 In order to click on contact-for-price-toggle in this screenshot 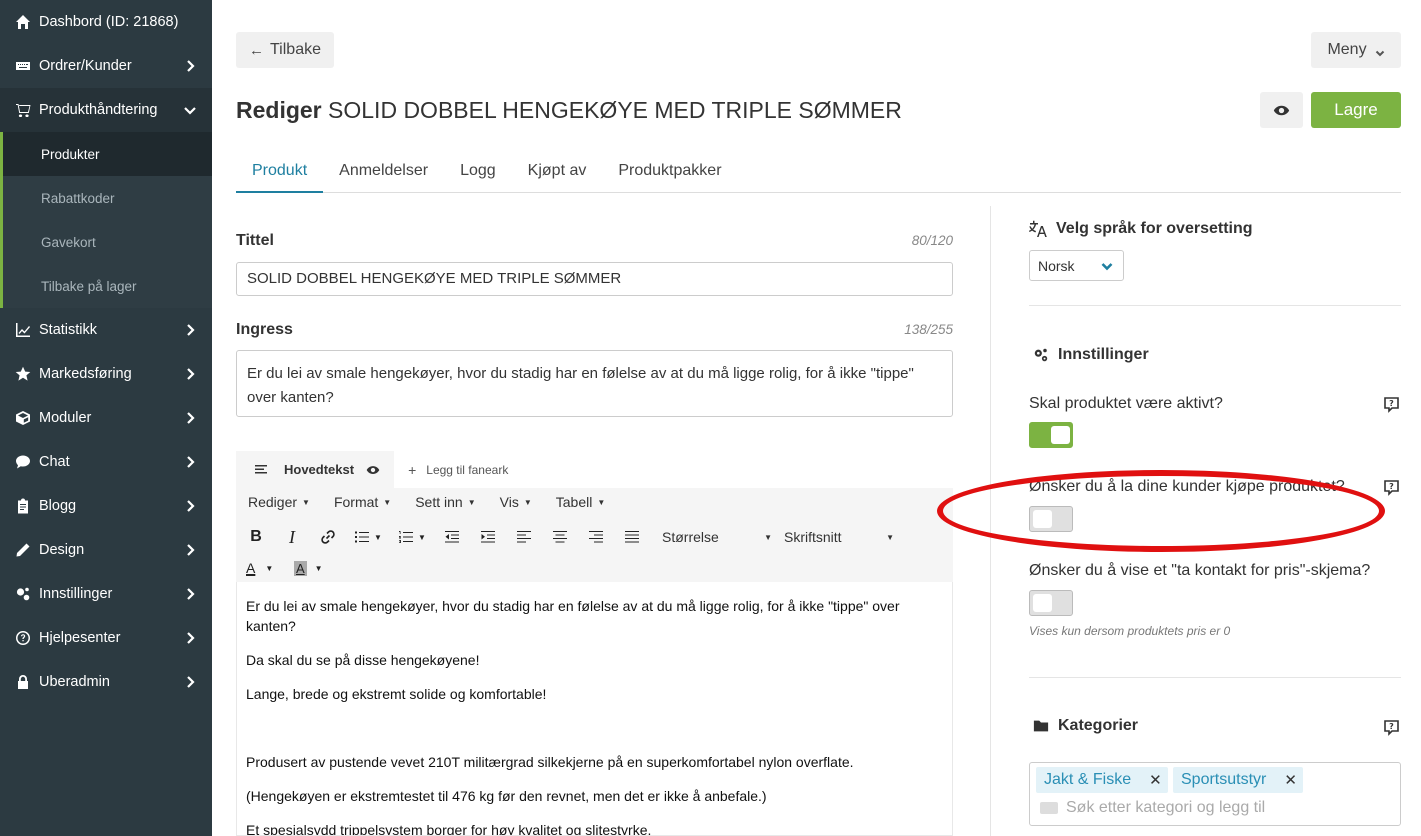, I will do `click(1051, 603)`.